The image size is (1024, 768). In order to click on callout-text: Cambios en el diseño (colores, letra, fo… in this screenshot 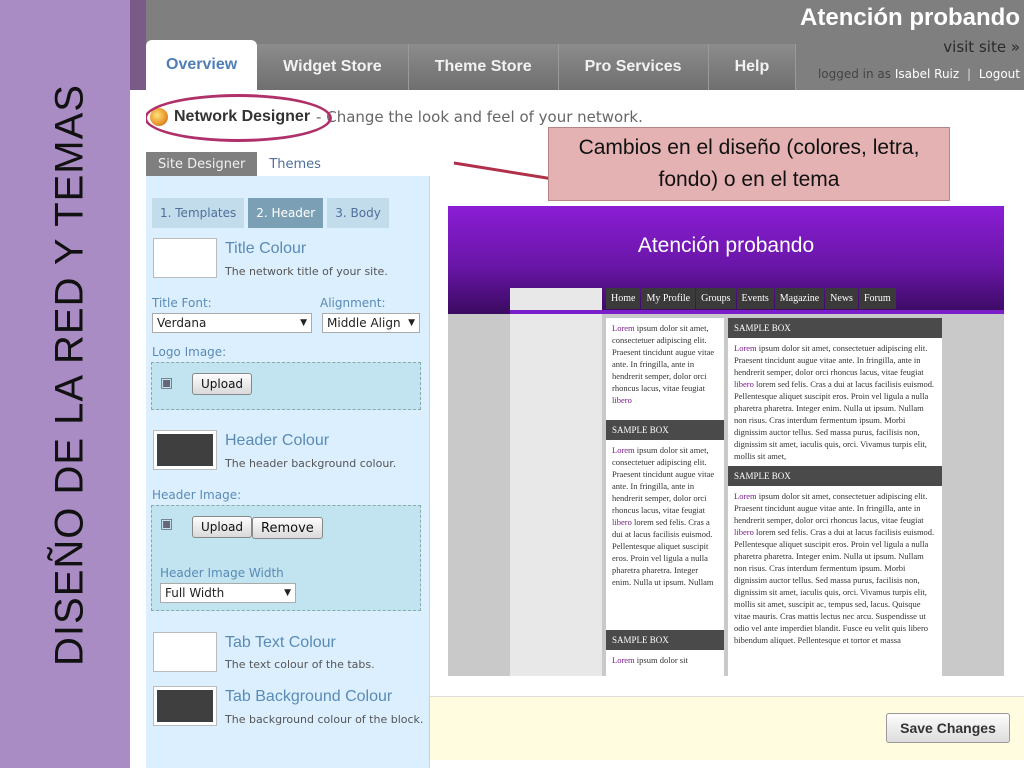, I will do `click(749, 163)`.